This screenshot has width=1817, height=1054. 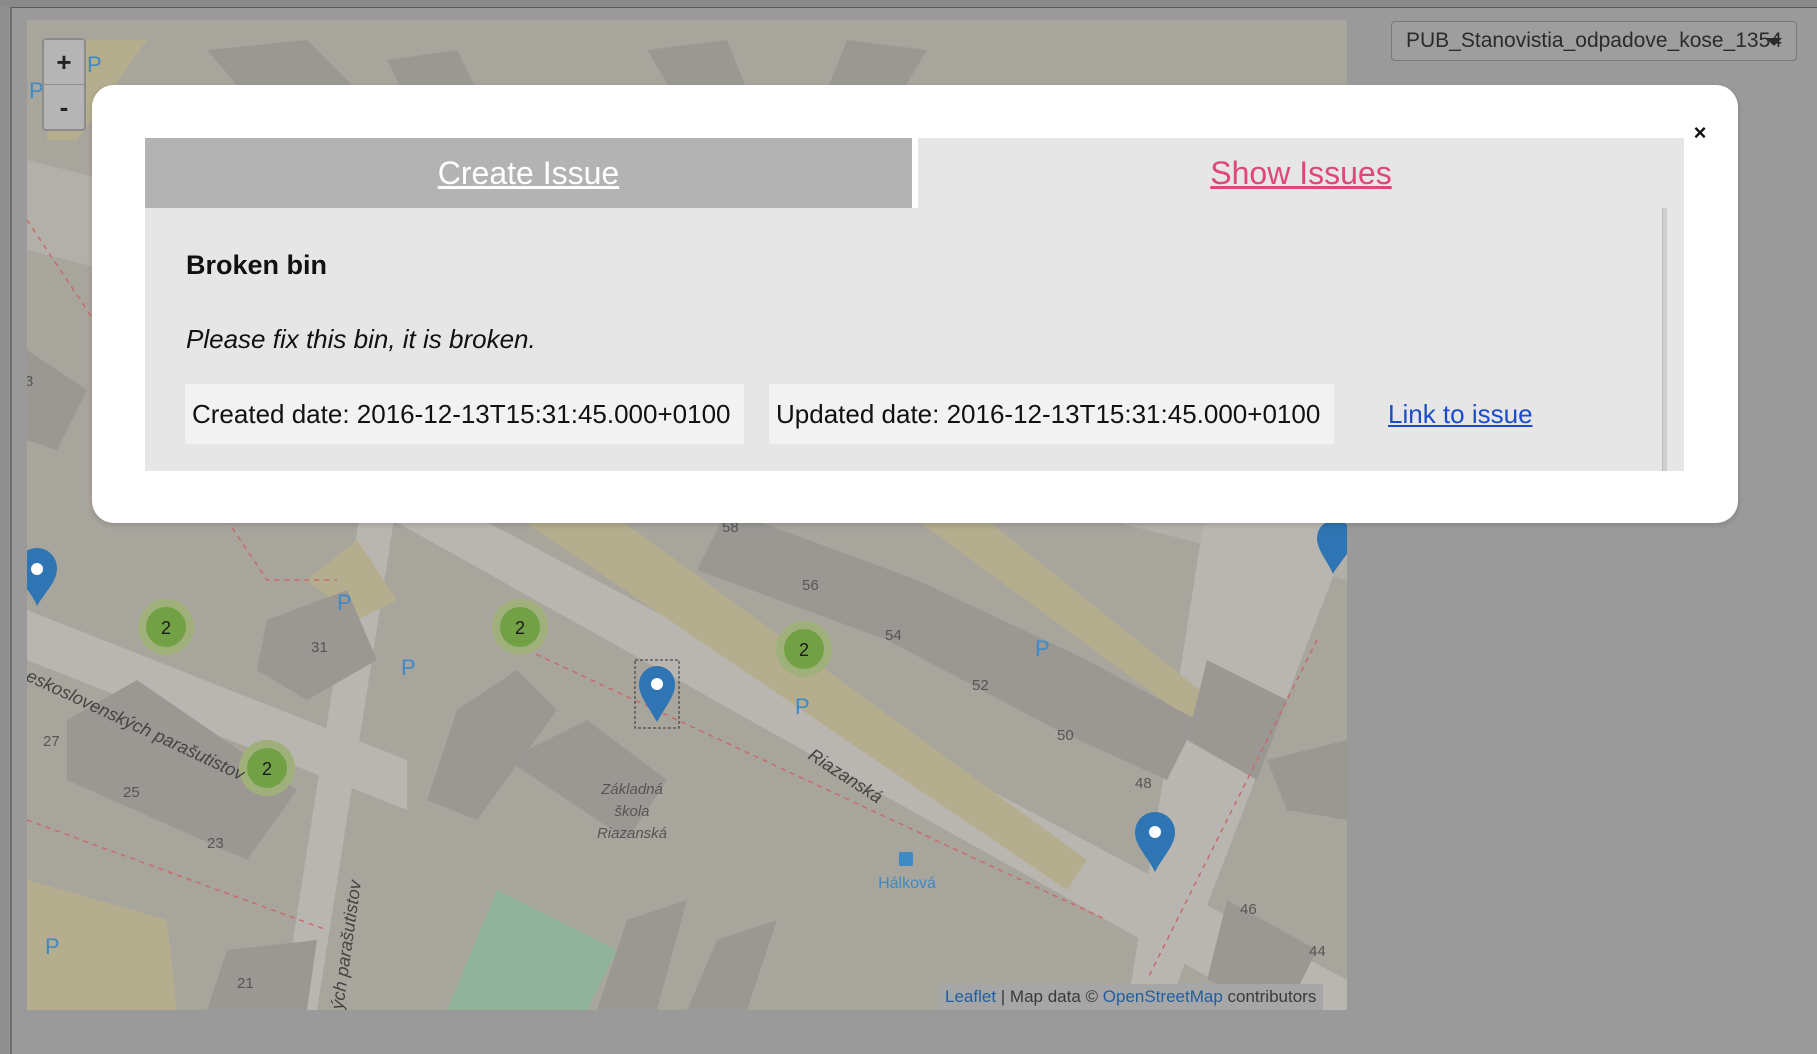 I want to click on close-icon: ×, so click(x=1700, y=133).